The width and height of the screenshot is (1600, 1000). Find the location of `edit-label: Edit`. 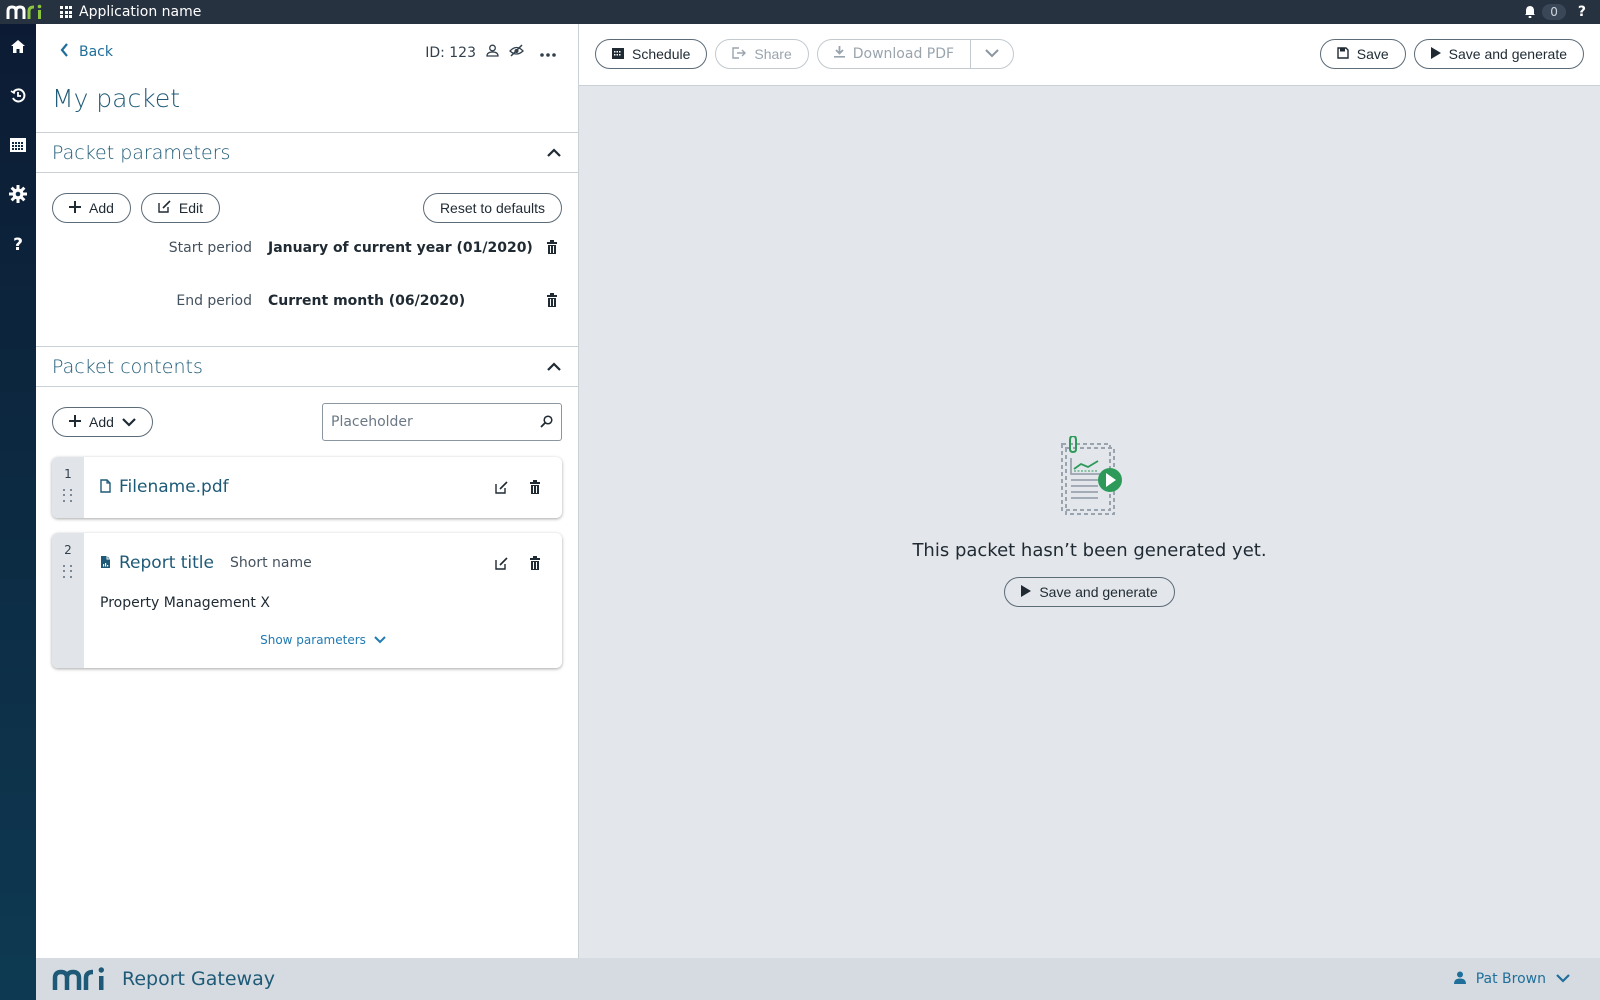

edit-label: Edit is located at coordinates (191, 208).